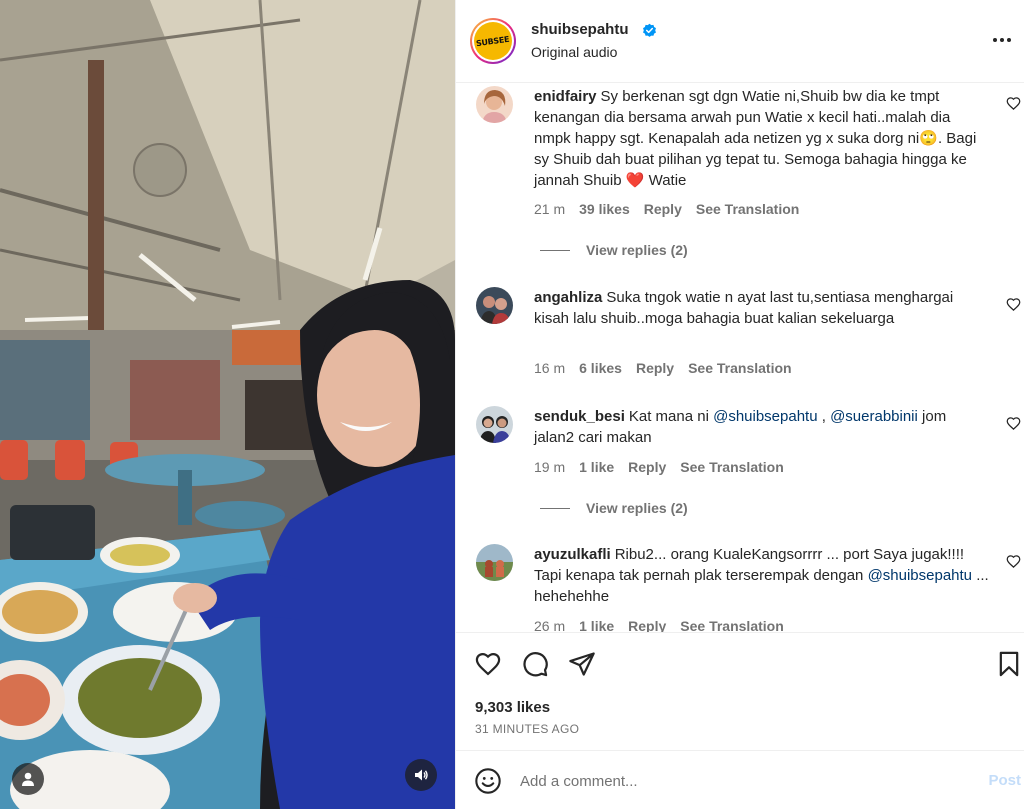  Describe the element at coordinates (874, 416) in the screenshot. I see `mention-link: @suerabbinii` at that location.